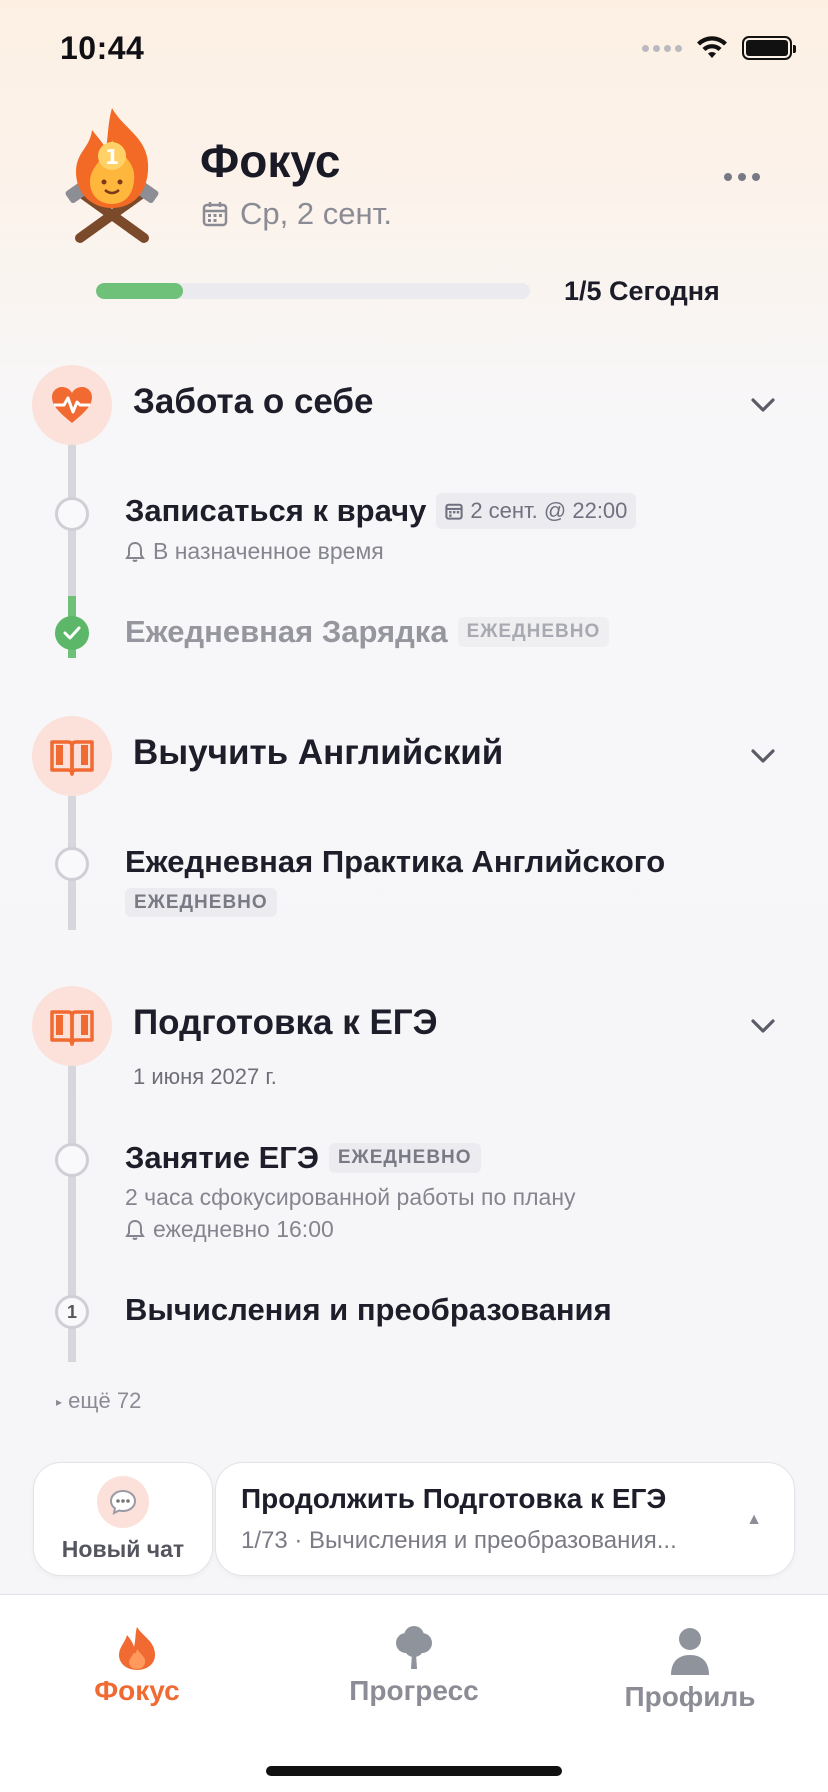  I want to click on task-description: 2 часа сфокусированной работы по плану, so click(350, 1197).